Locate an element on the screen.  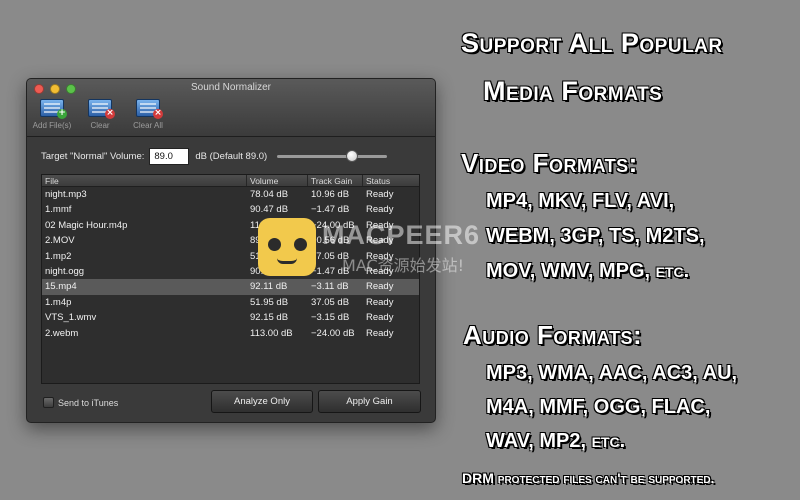
slider-track is located at coordinates (332, 156).